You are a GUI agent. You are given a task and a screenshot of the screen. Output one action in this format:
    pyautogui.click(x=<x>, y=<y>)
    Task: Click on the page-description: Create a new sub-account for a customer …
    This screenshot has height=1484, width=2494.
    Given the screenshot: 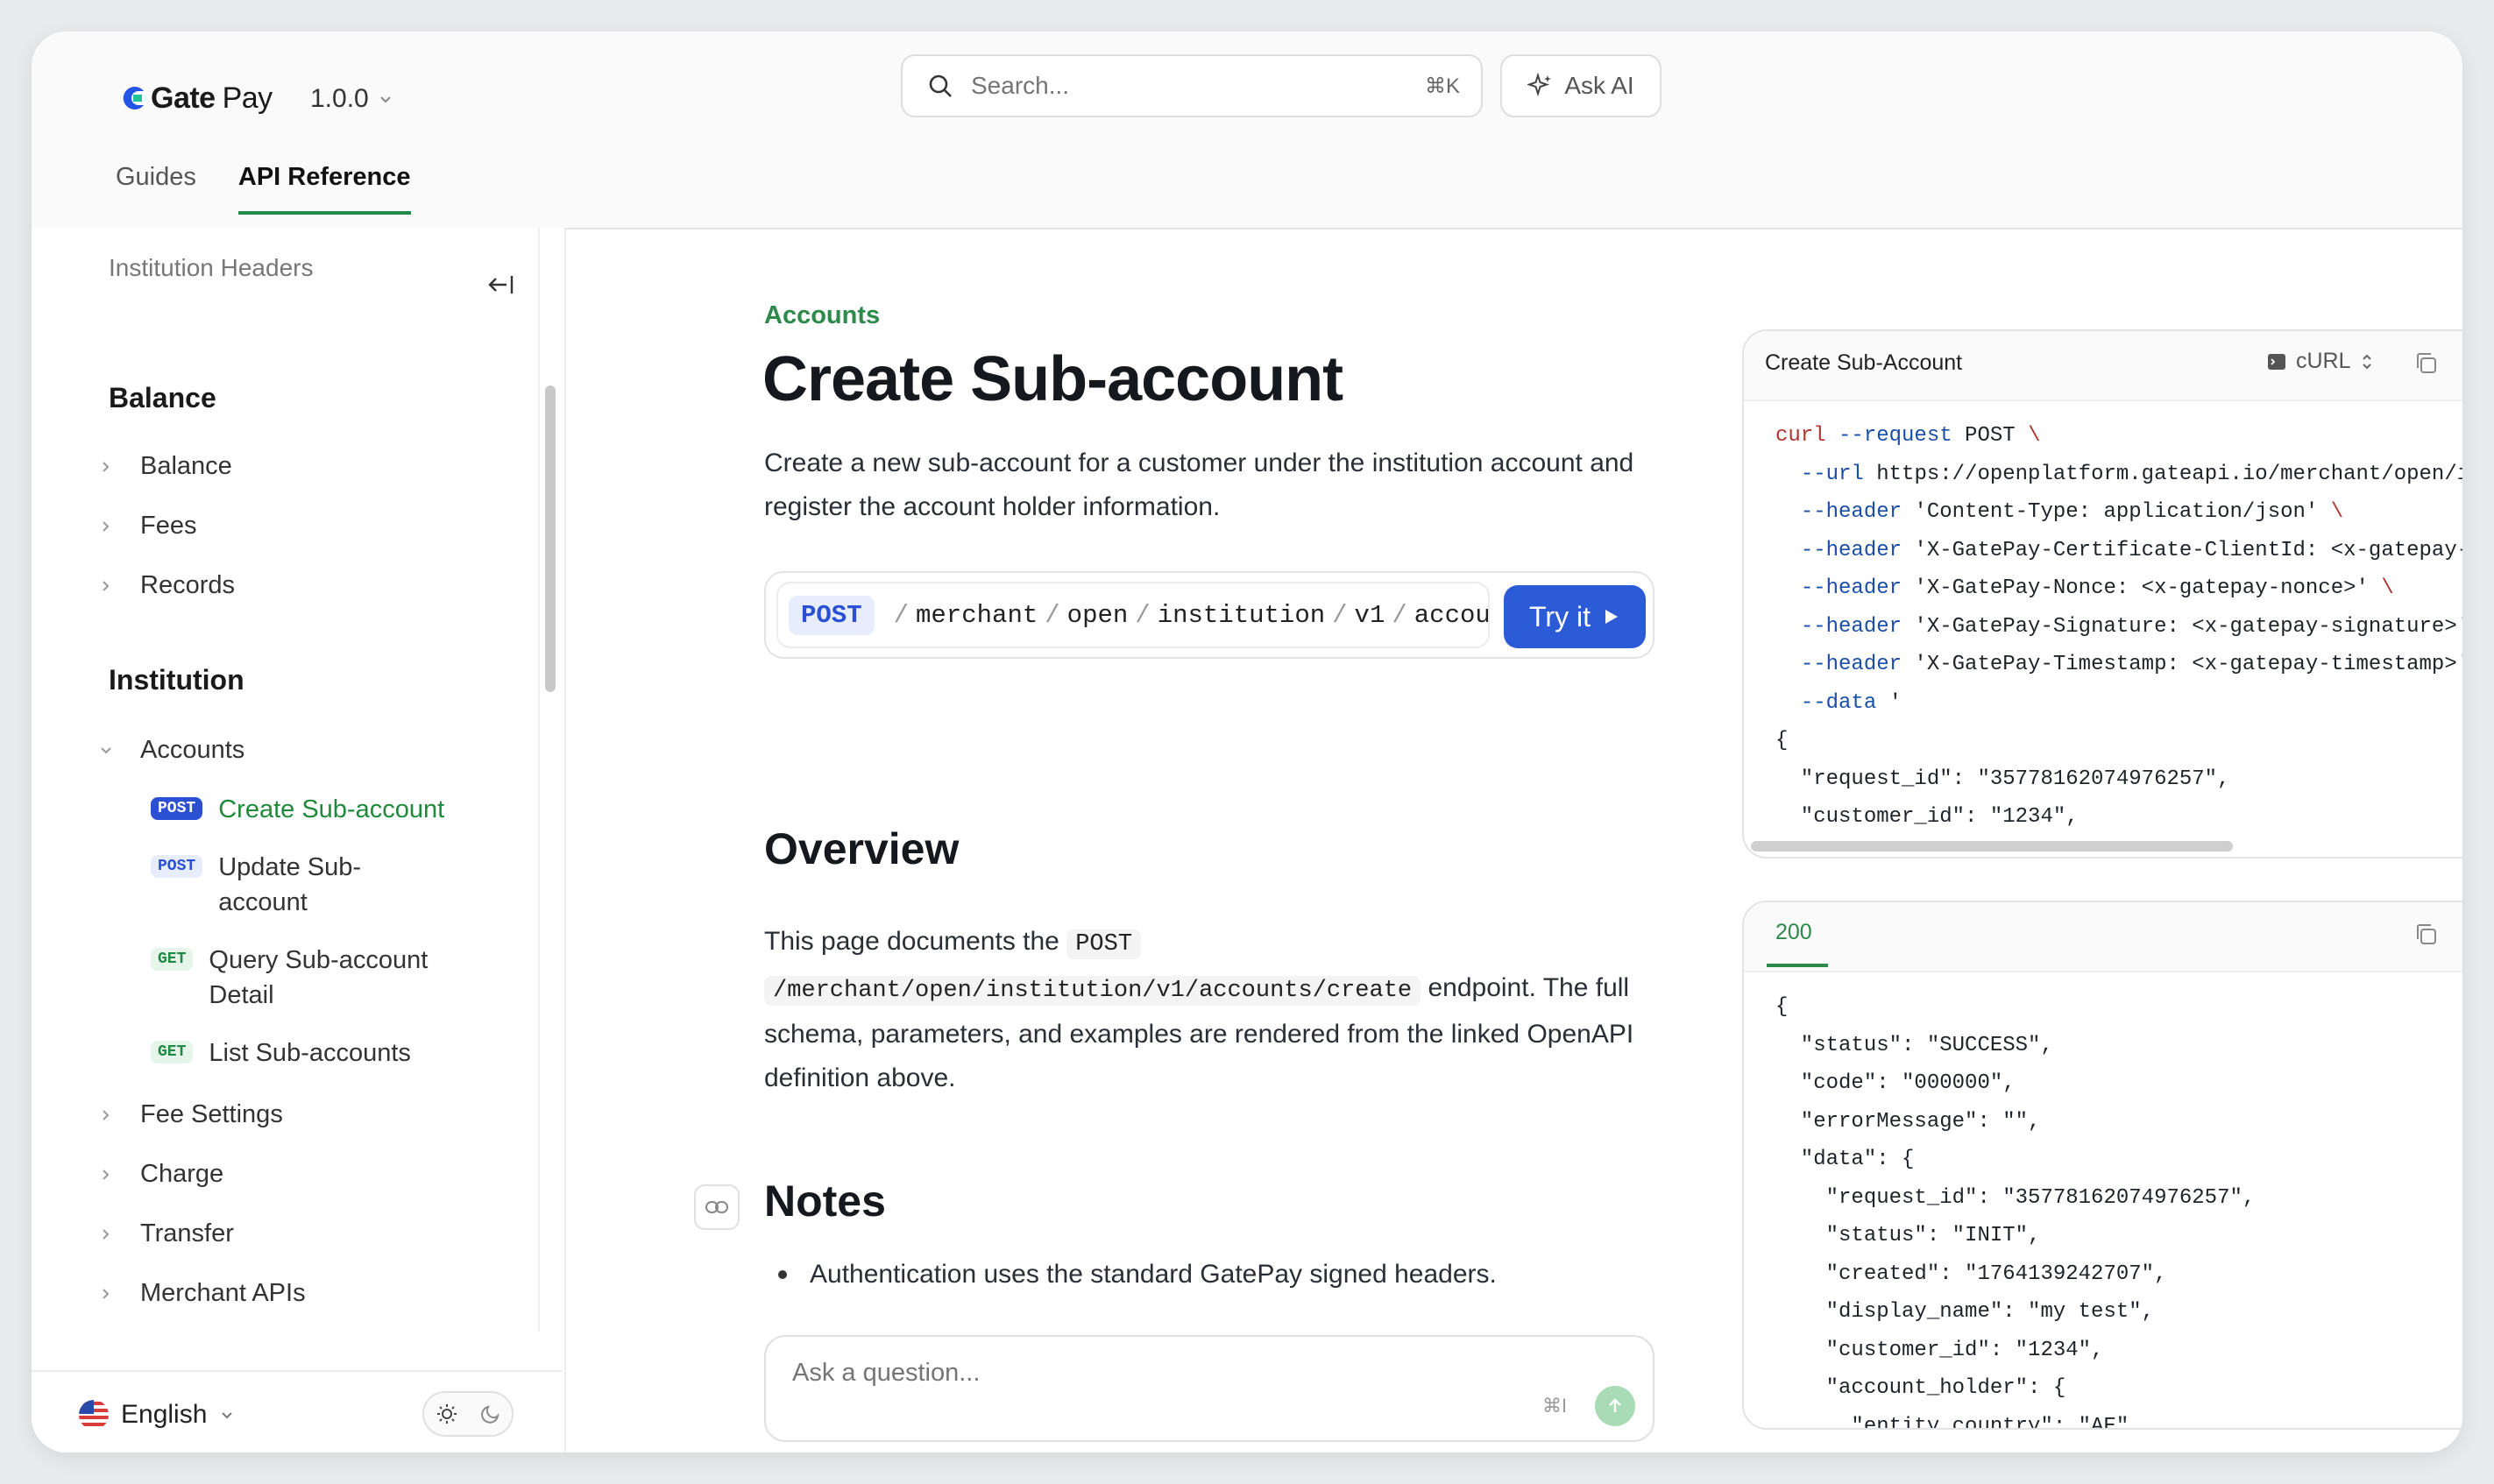 What is the action you would take?
    pyautogui.click(x=1199, y=485)
    